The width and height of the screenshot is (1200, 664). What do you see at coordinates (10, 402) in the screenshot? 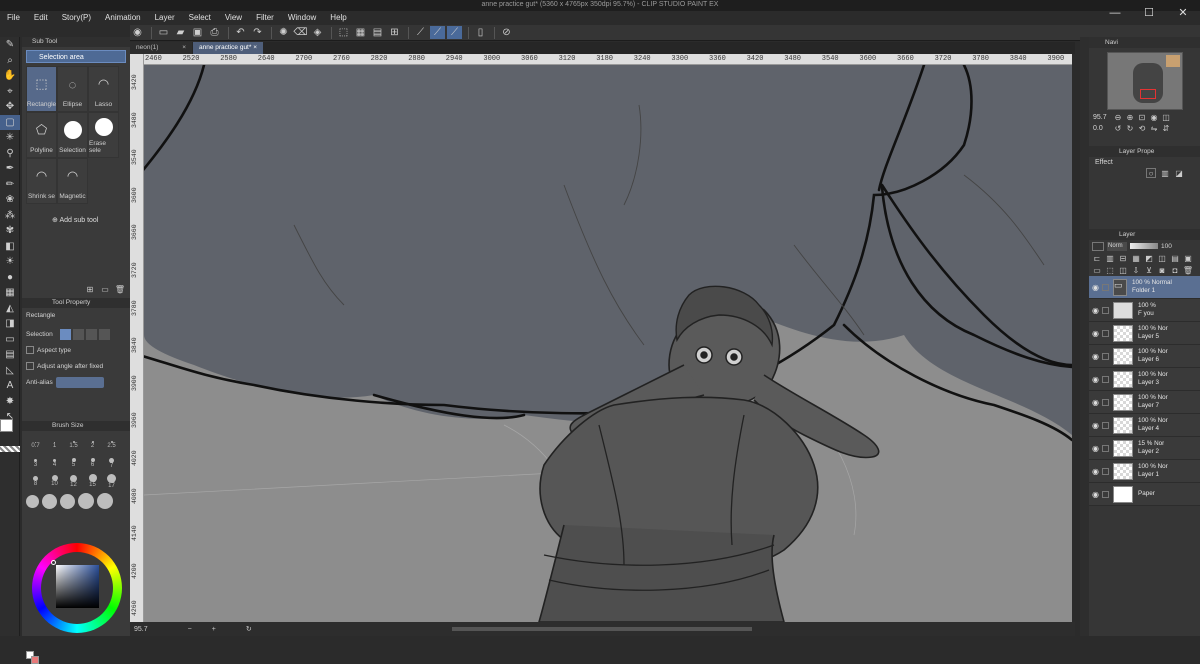
I see `balloon-icon: ✸` at bounding box center [10, 402].